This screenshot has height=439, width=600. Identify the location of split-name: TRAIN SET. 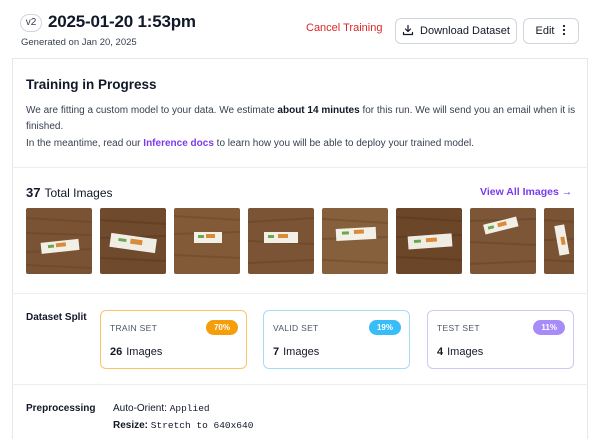
(134, 328).